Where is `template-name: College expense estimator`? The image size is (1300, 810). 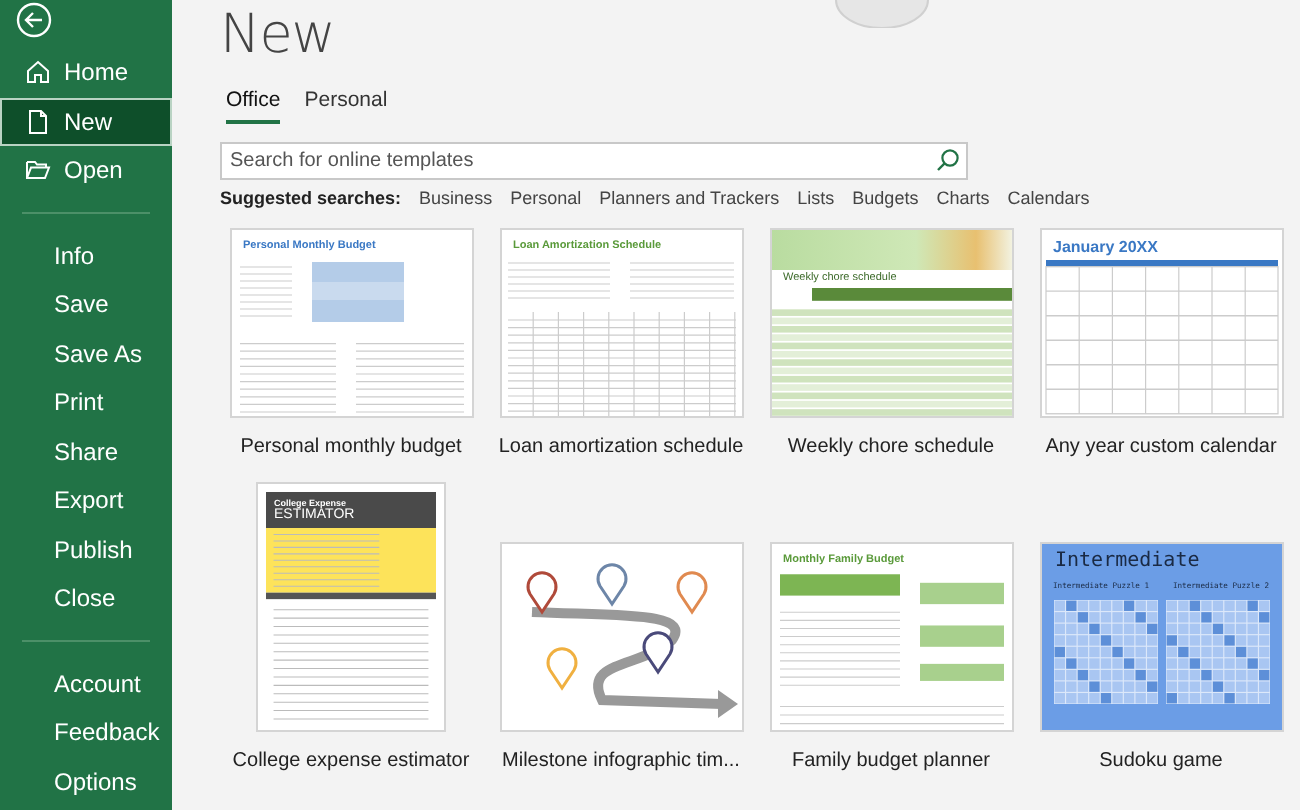
template-name: College expense estimator is located at coordinates (351, 761).